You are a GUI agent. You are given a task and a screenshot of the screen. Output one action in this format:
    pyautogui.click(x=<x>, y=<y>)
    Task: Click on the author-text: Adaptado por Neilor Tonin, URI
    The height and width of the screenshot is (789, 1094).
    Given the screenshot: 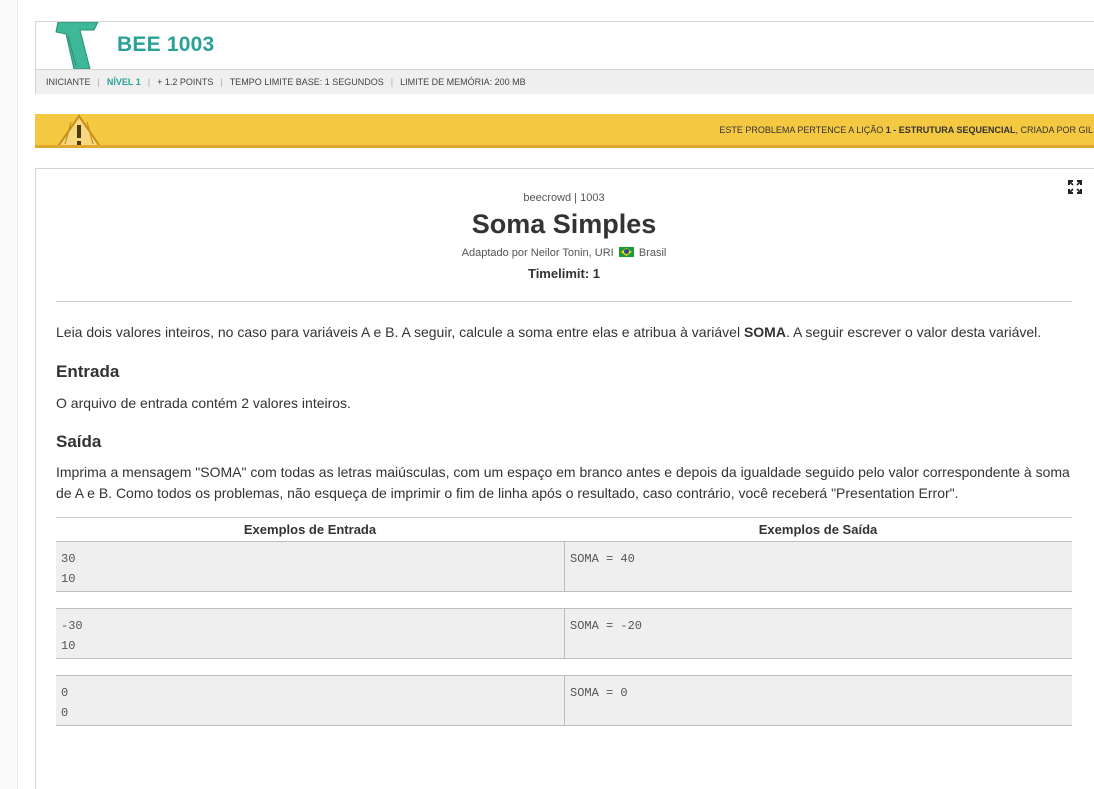 What is the action you would take?
    pyautogui.click(x=537, y=253)
    